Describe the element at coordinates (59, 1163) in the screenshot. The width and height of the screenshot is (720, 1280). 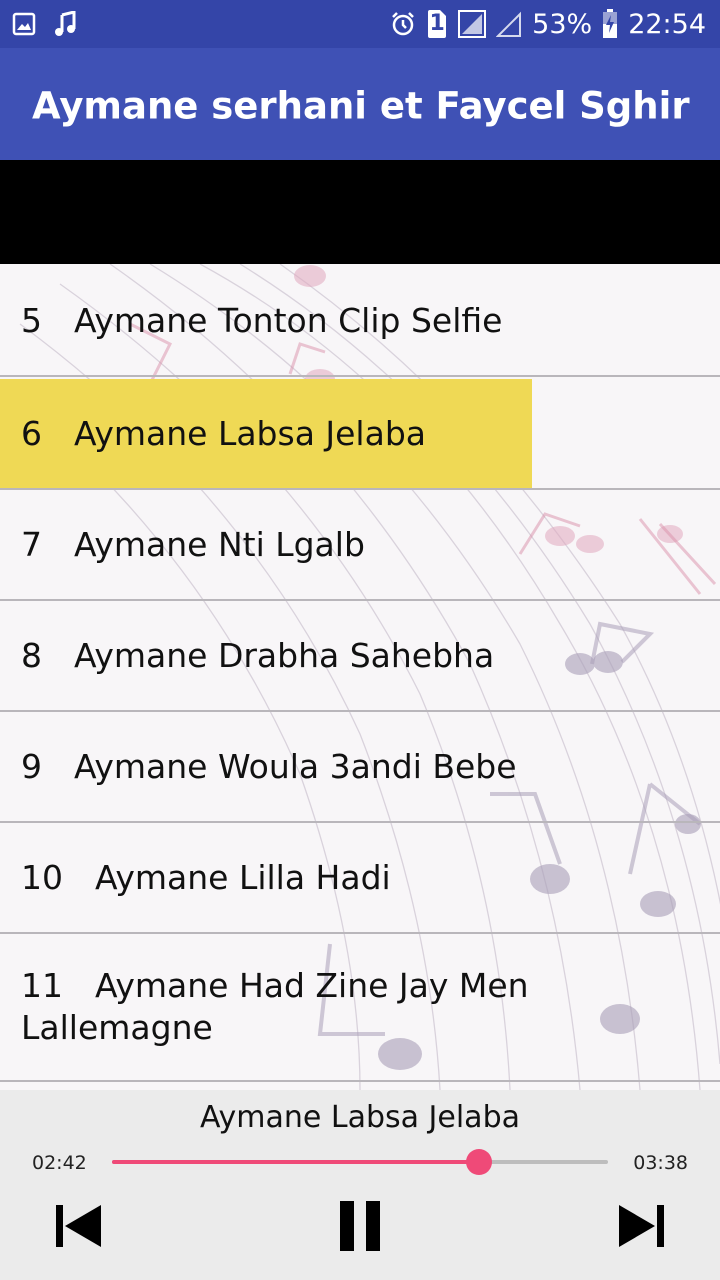
I see `current-time: 02:42` at that location.